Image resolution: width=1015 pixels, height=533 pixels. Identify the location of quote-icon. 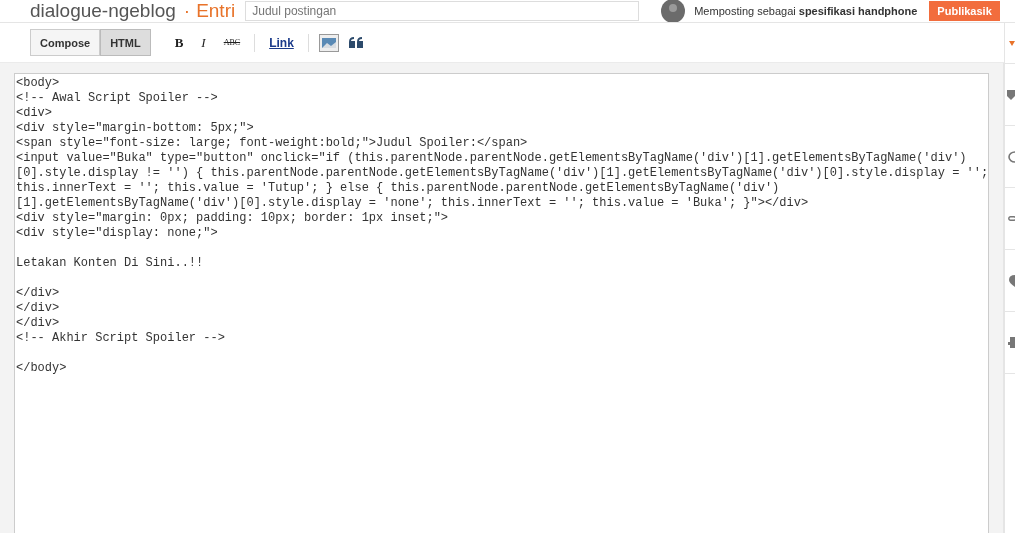
(355, 42).